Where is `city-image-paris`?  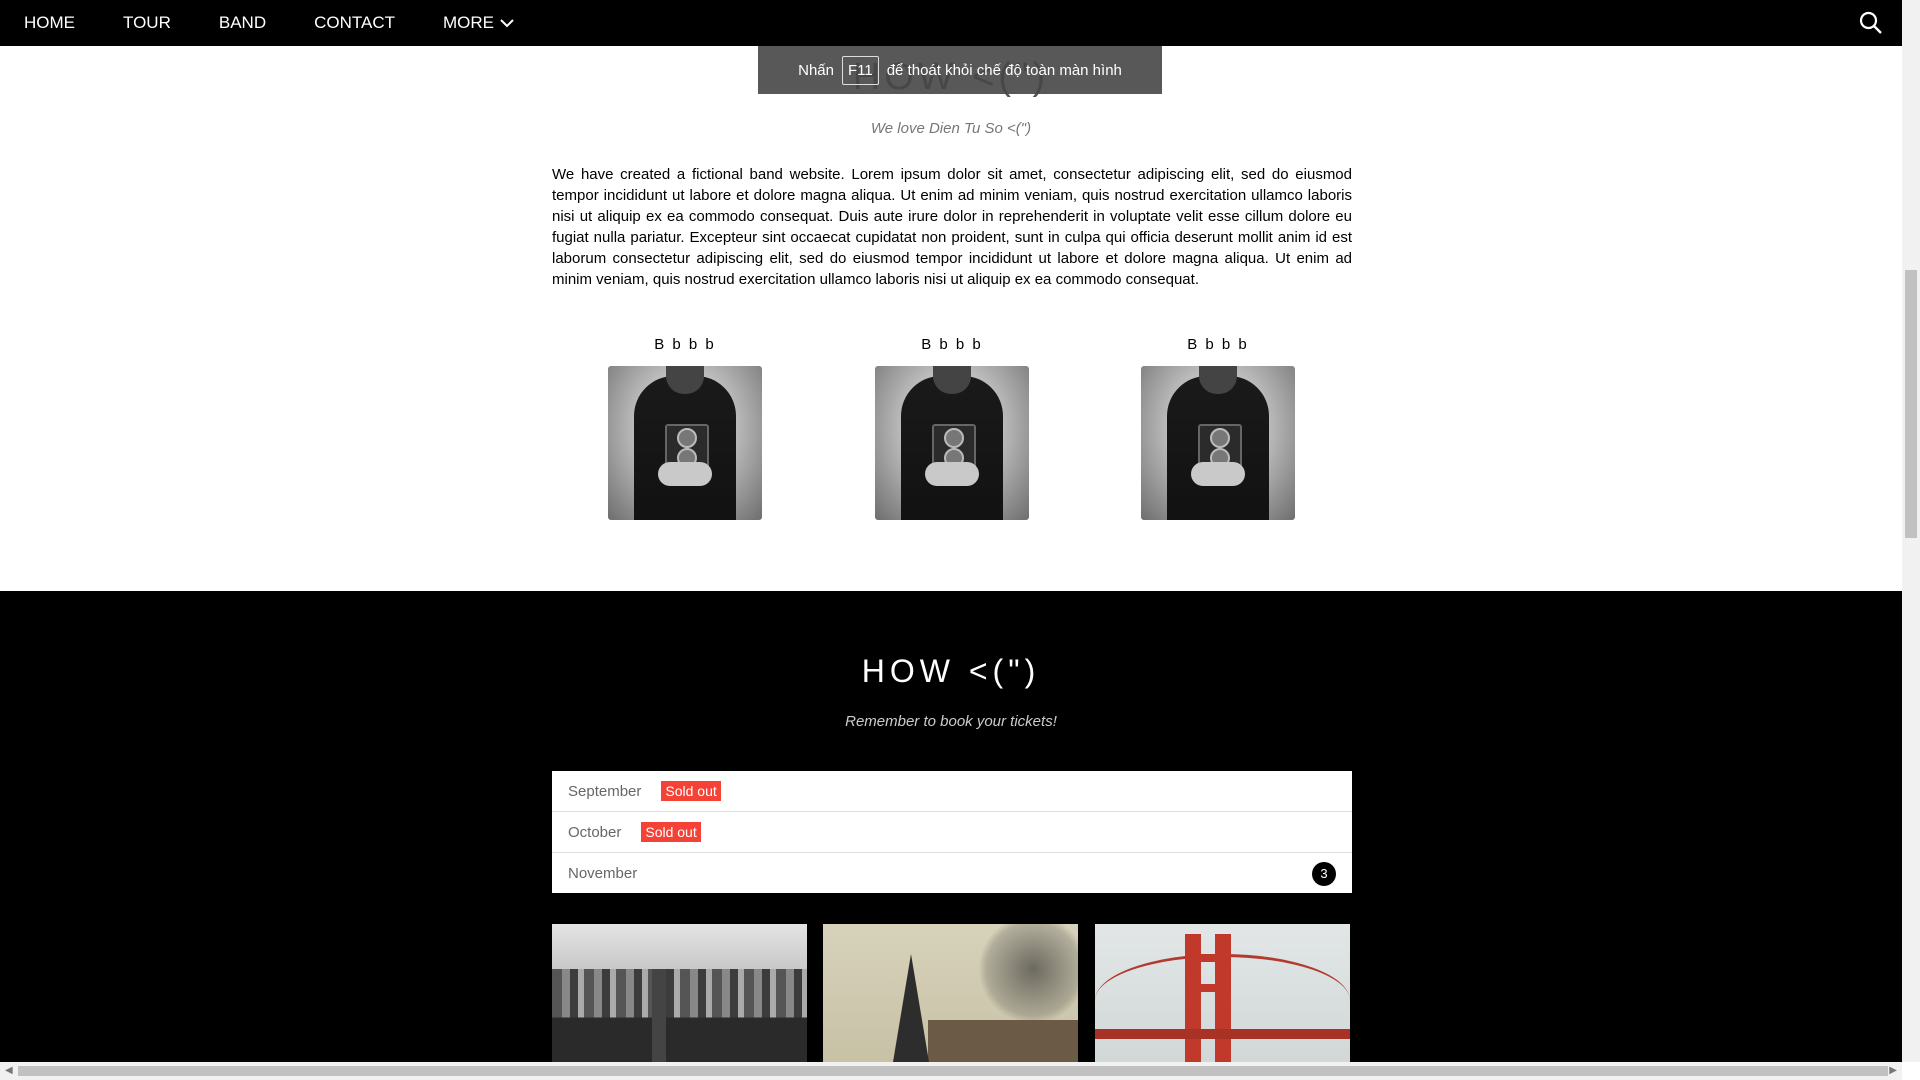 city-image-paris is located at coordinates (950, 1002).